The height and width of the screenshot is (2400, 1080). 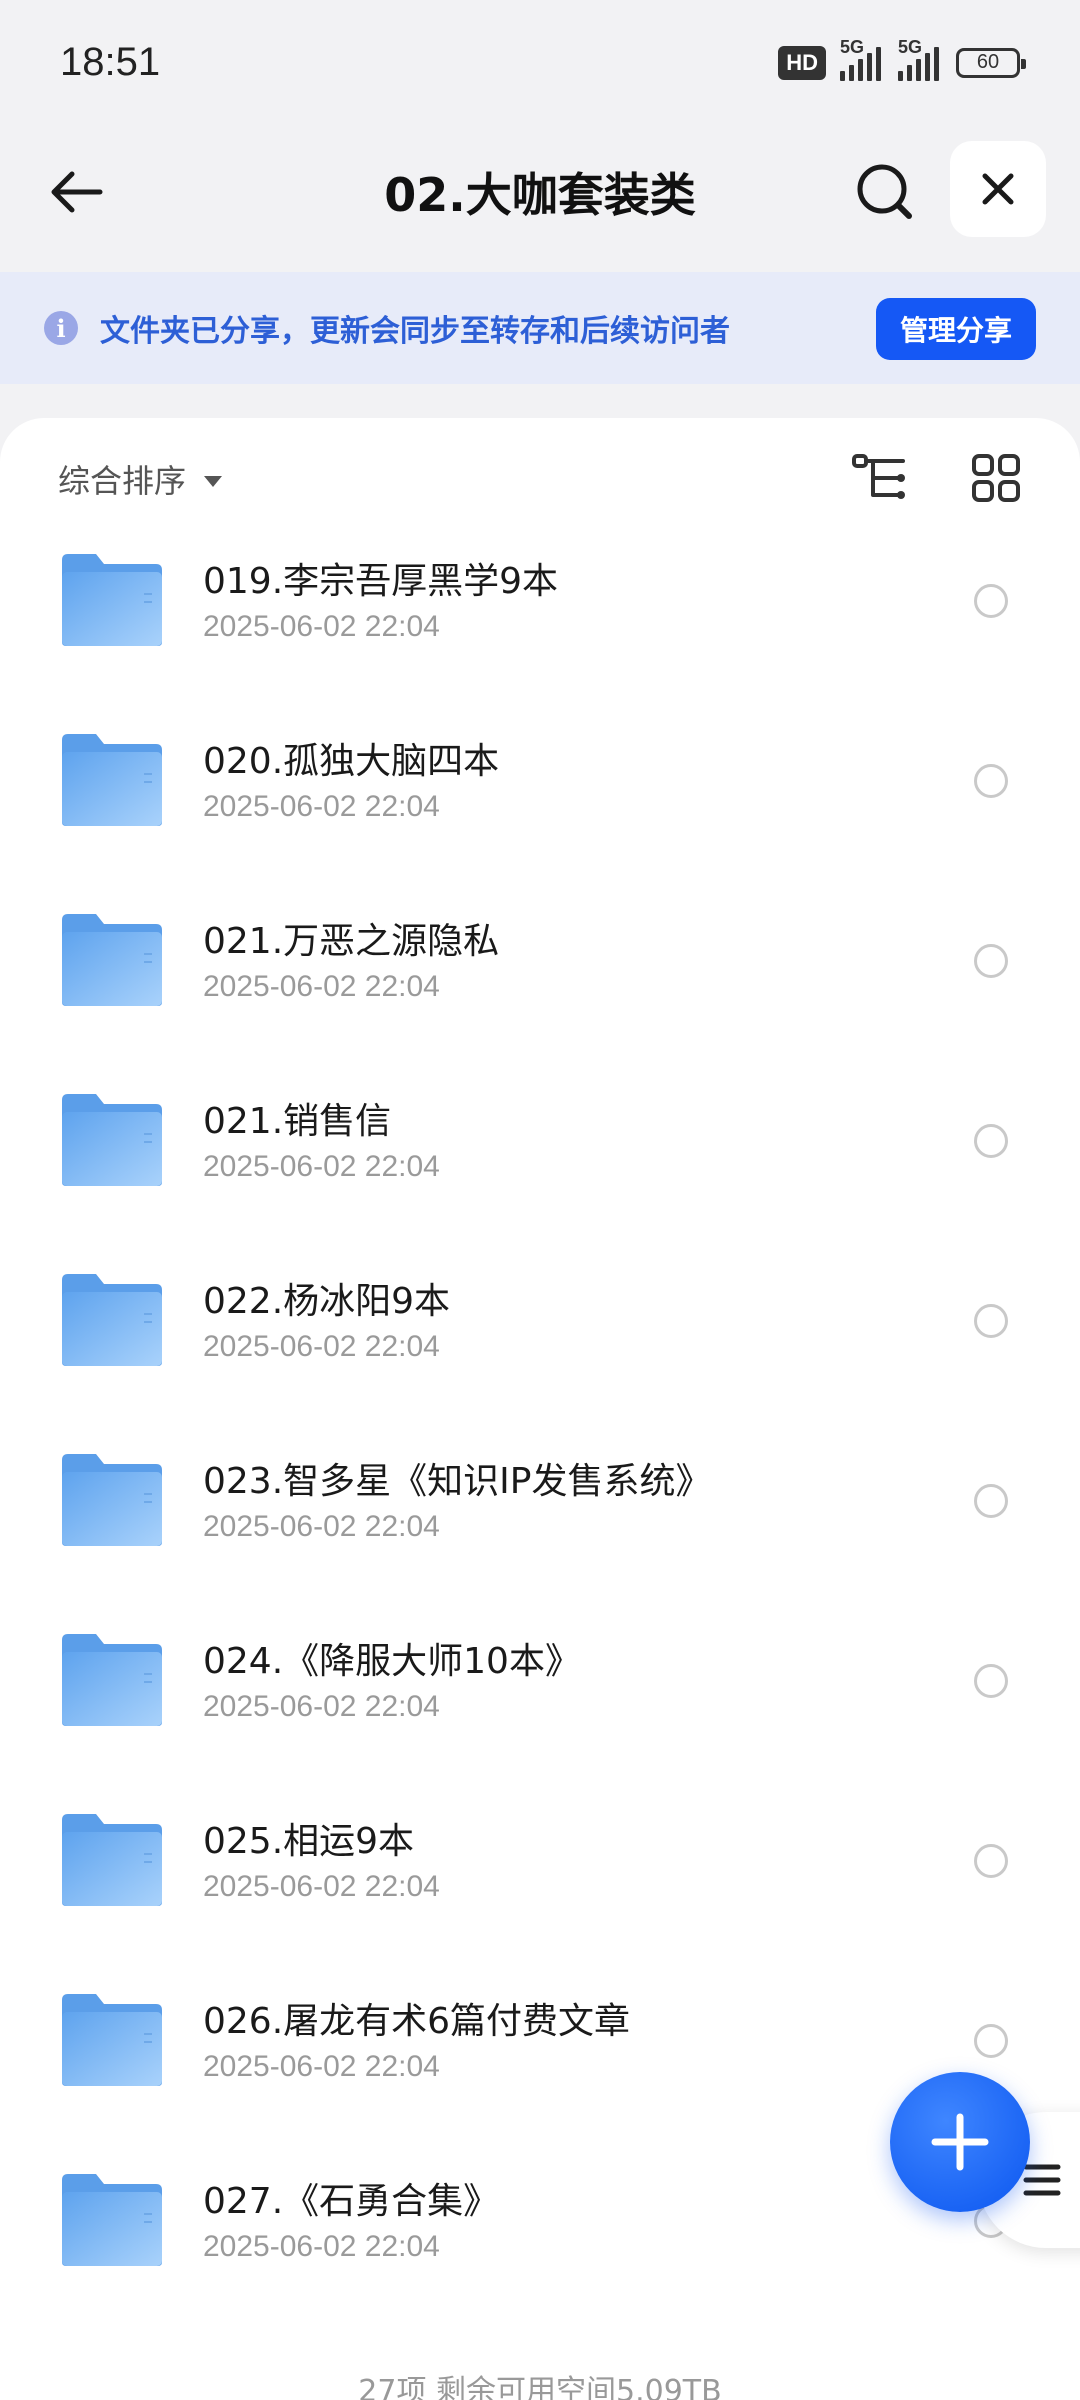 I want to click on sort-dropdown: 综合排序, so click(x=140, y=479).